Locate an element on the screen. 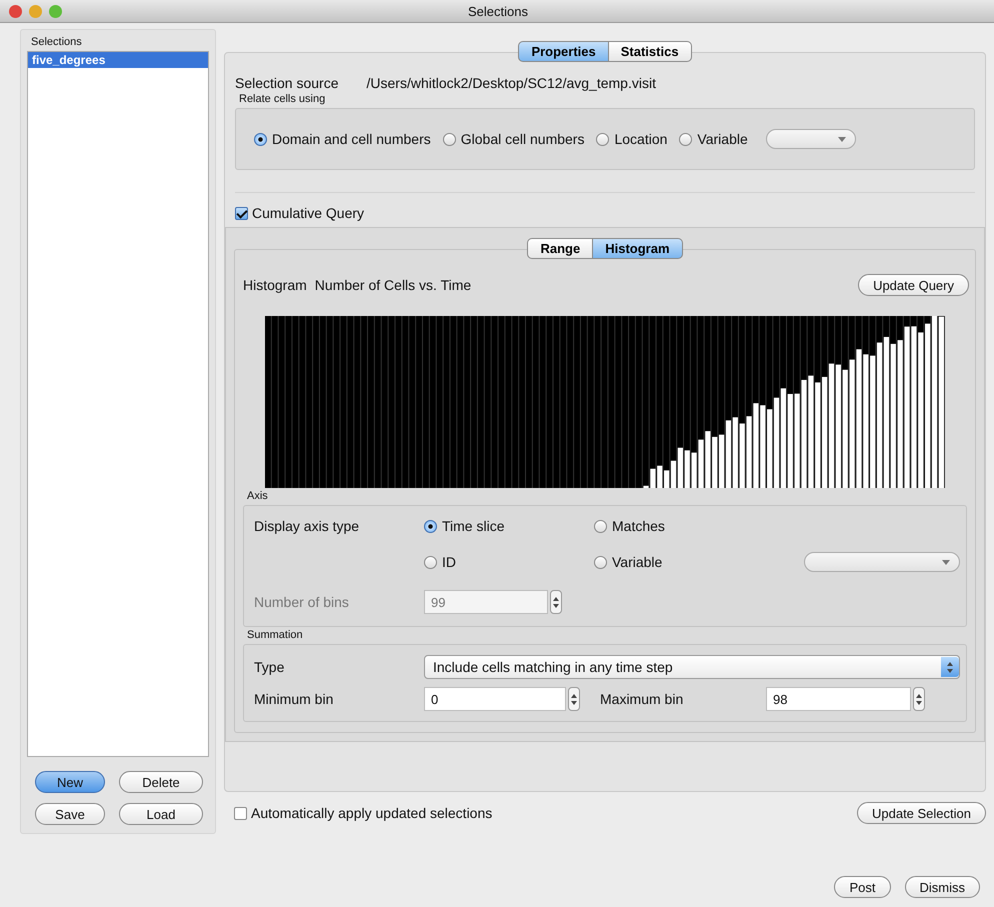  radio-option: ID is located at coordinates (509, 562).